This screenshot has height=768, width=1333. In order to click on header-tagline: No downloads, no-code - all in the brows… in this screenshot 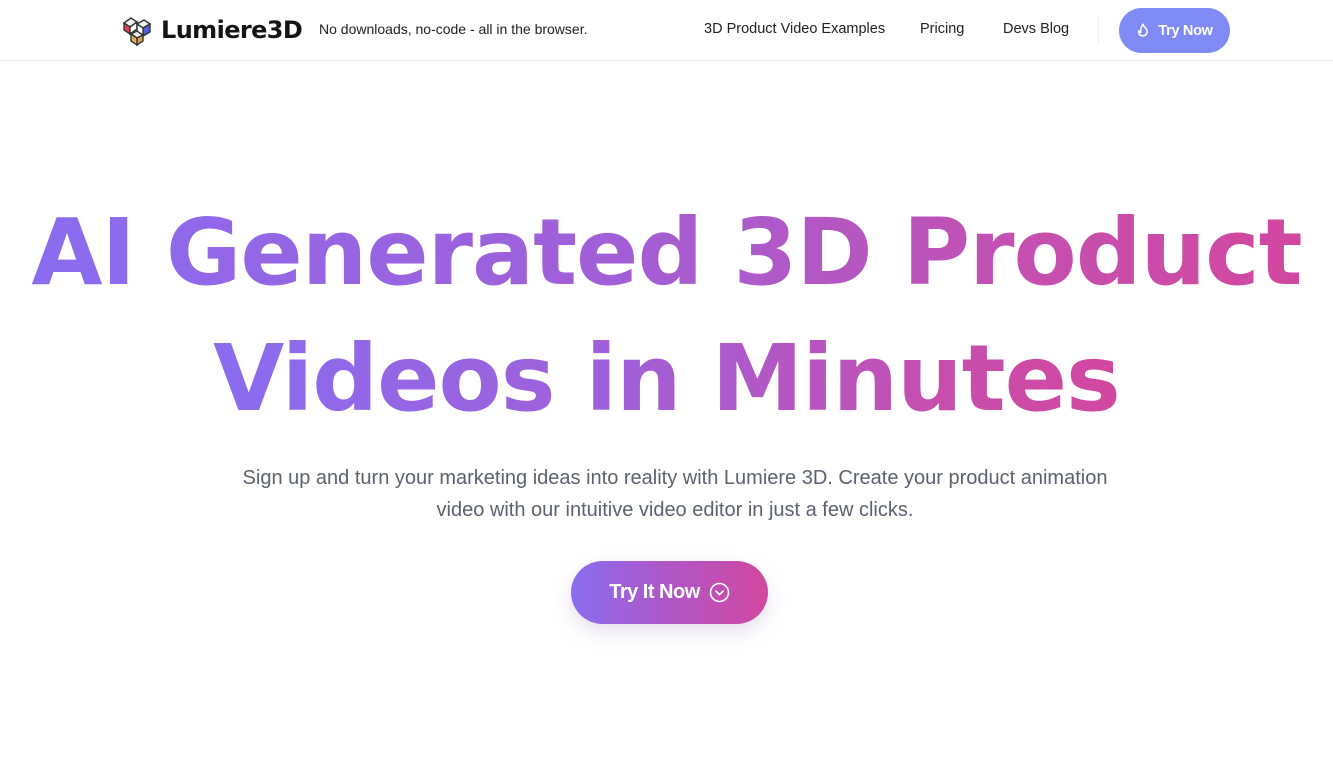, I will do `click(453, 29)`.